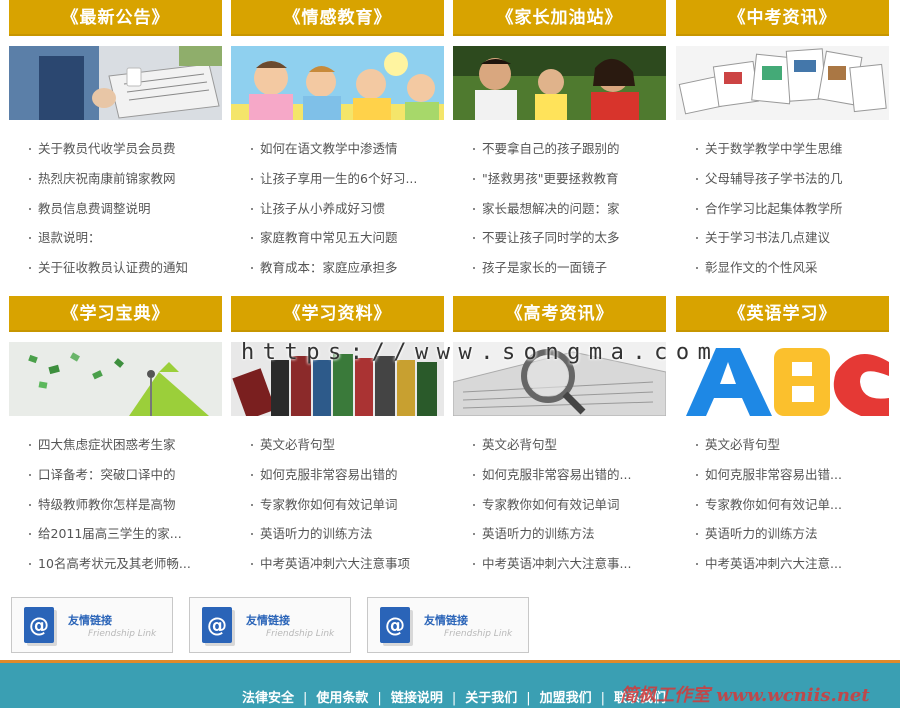  I want to click on list-item: 父母辅导孩子学书法的几, so click(782, 179).